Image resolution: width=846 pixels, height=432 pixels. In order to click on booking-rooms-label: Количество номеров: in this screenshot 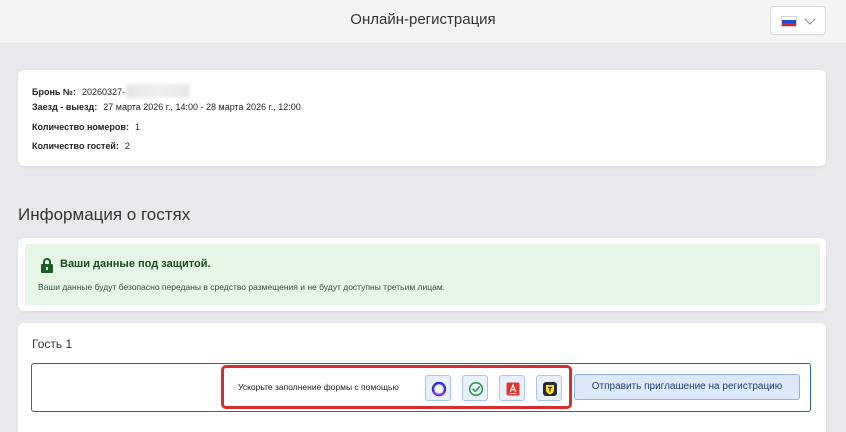, I will do `click(80, 127)`.